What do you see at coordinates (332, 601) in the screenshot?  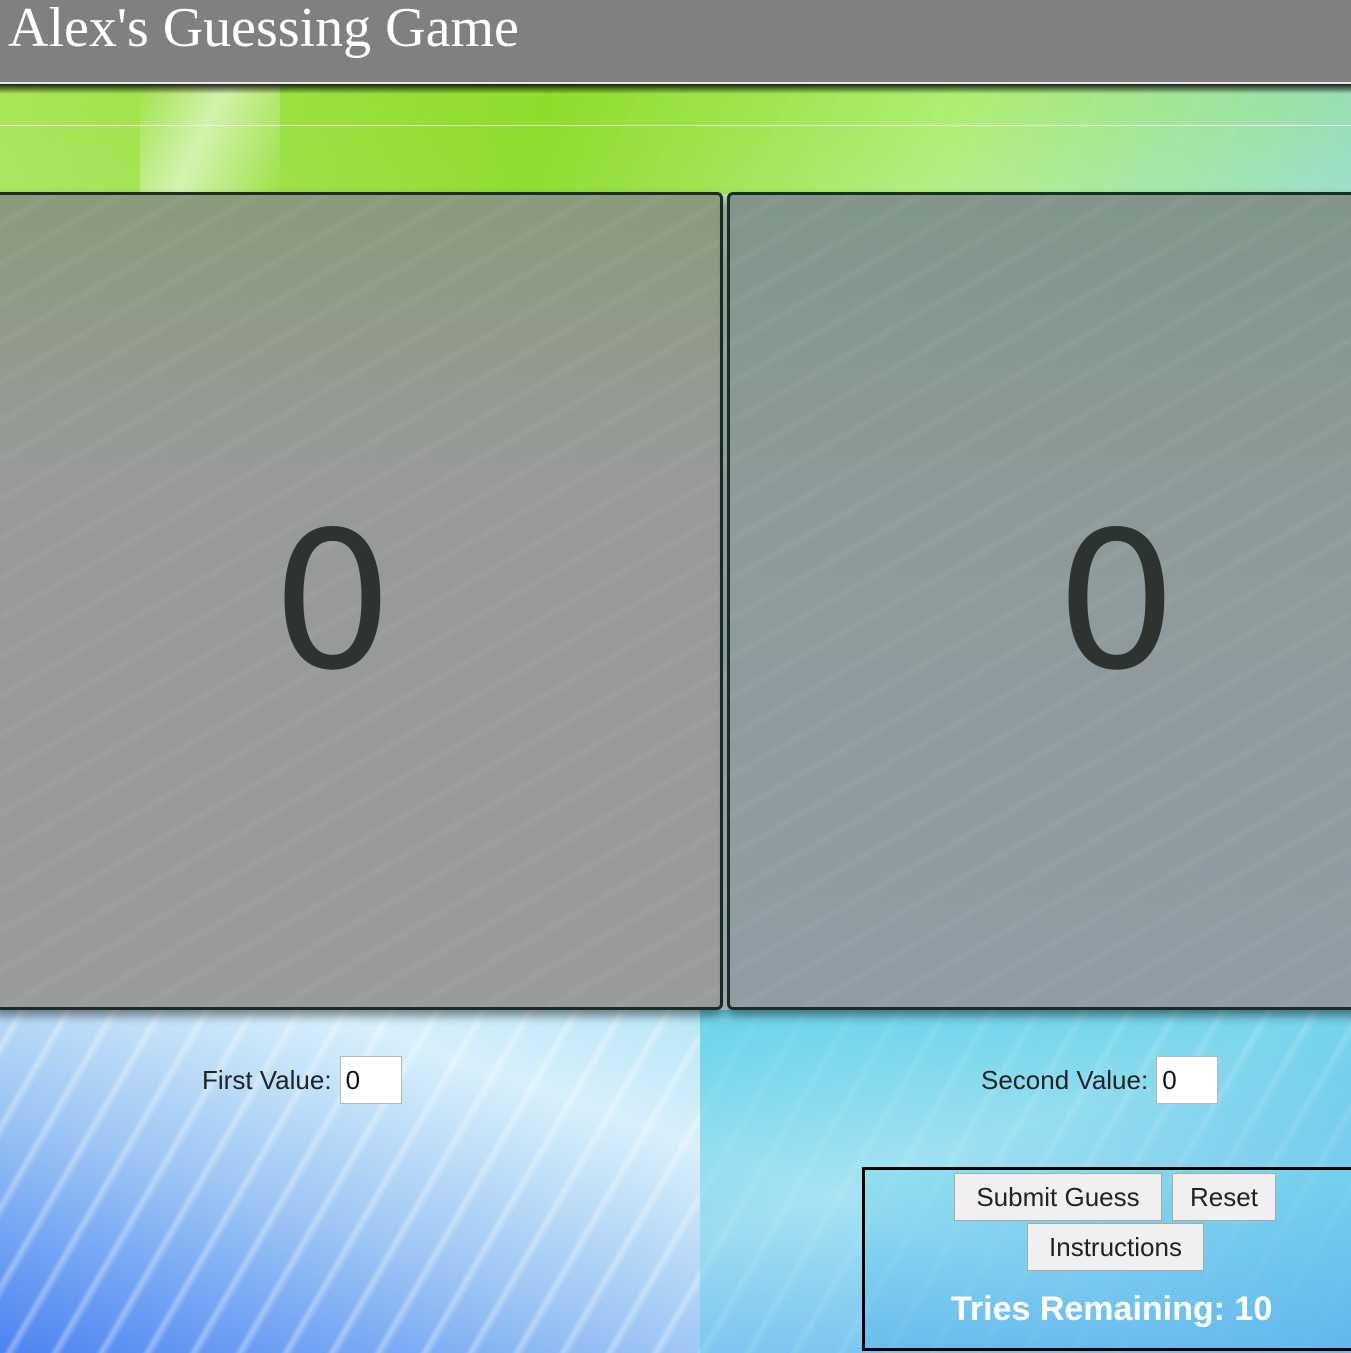 I see `first-digit-display: 0` at bounding box center [332, 601].